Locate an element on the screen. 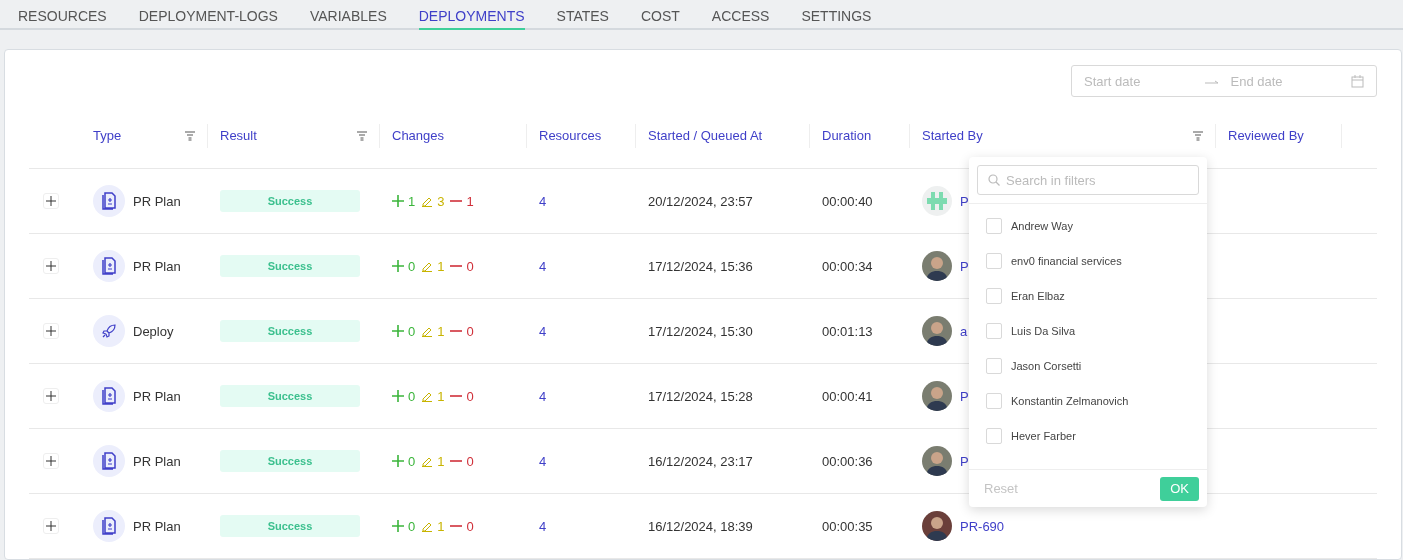 Image resolution: width=1403 pixels, height=560 pixels. duration: 00:01:13 is located at coordinates (847, 331).